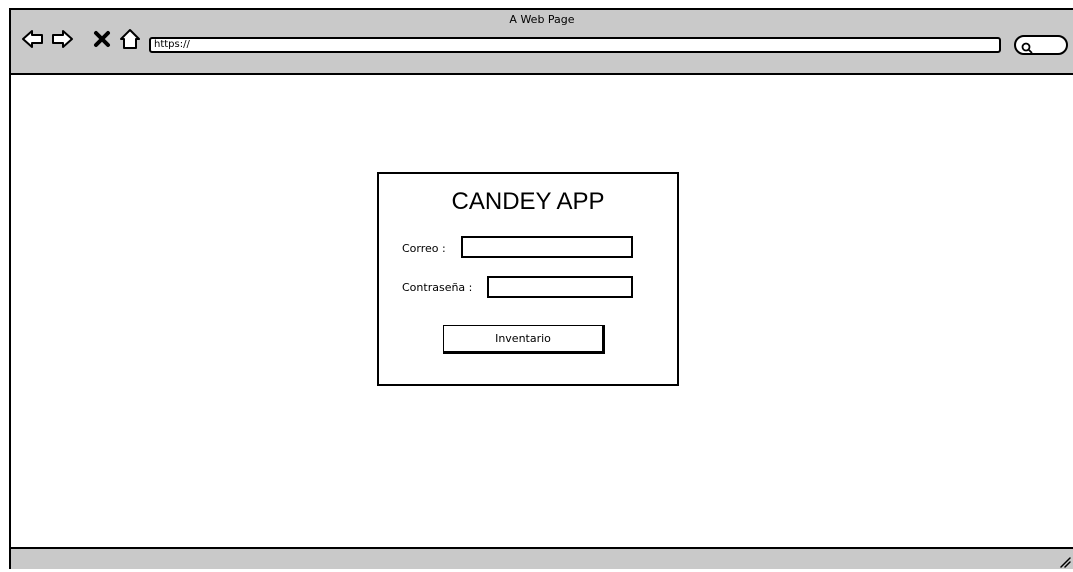 The width and height of the screenshot is (1073, 572). What do you see at coordinates (542, 558) in the screenshot?
I see `status-bar` at bounding box center [542, 558].